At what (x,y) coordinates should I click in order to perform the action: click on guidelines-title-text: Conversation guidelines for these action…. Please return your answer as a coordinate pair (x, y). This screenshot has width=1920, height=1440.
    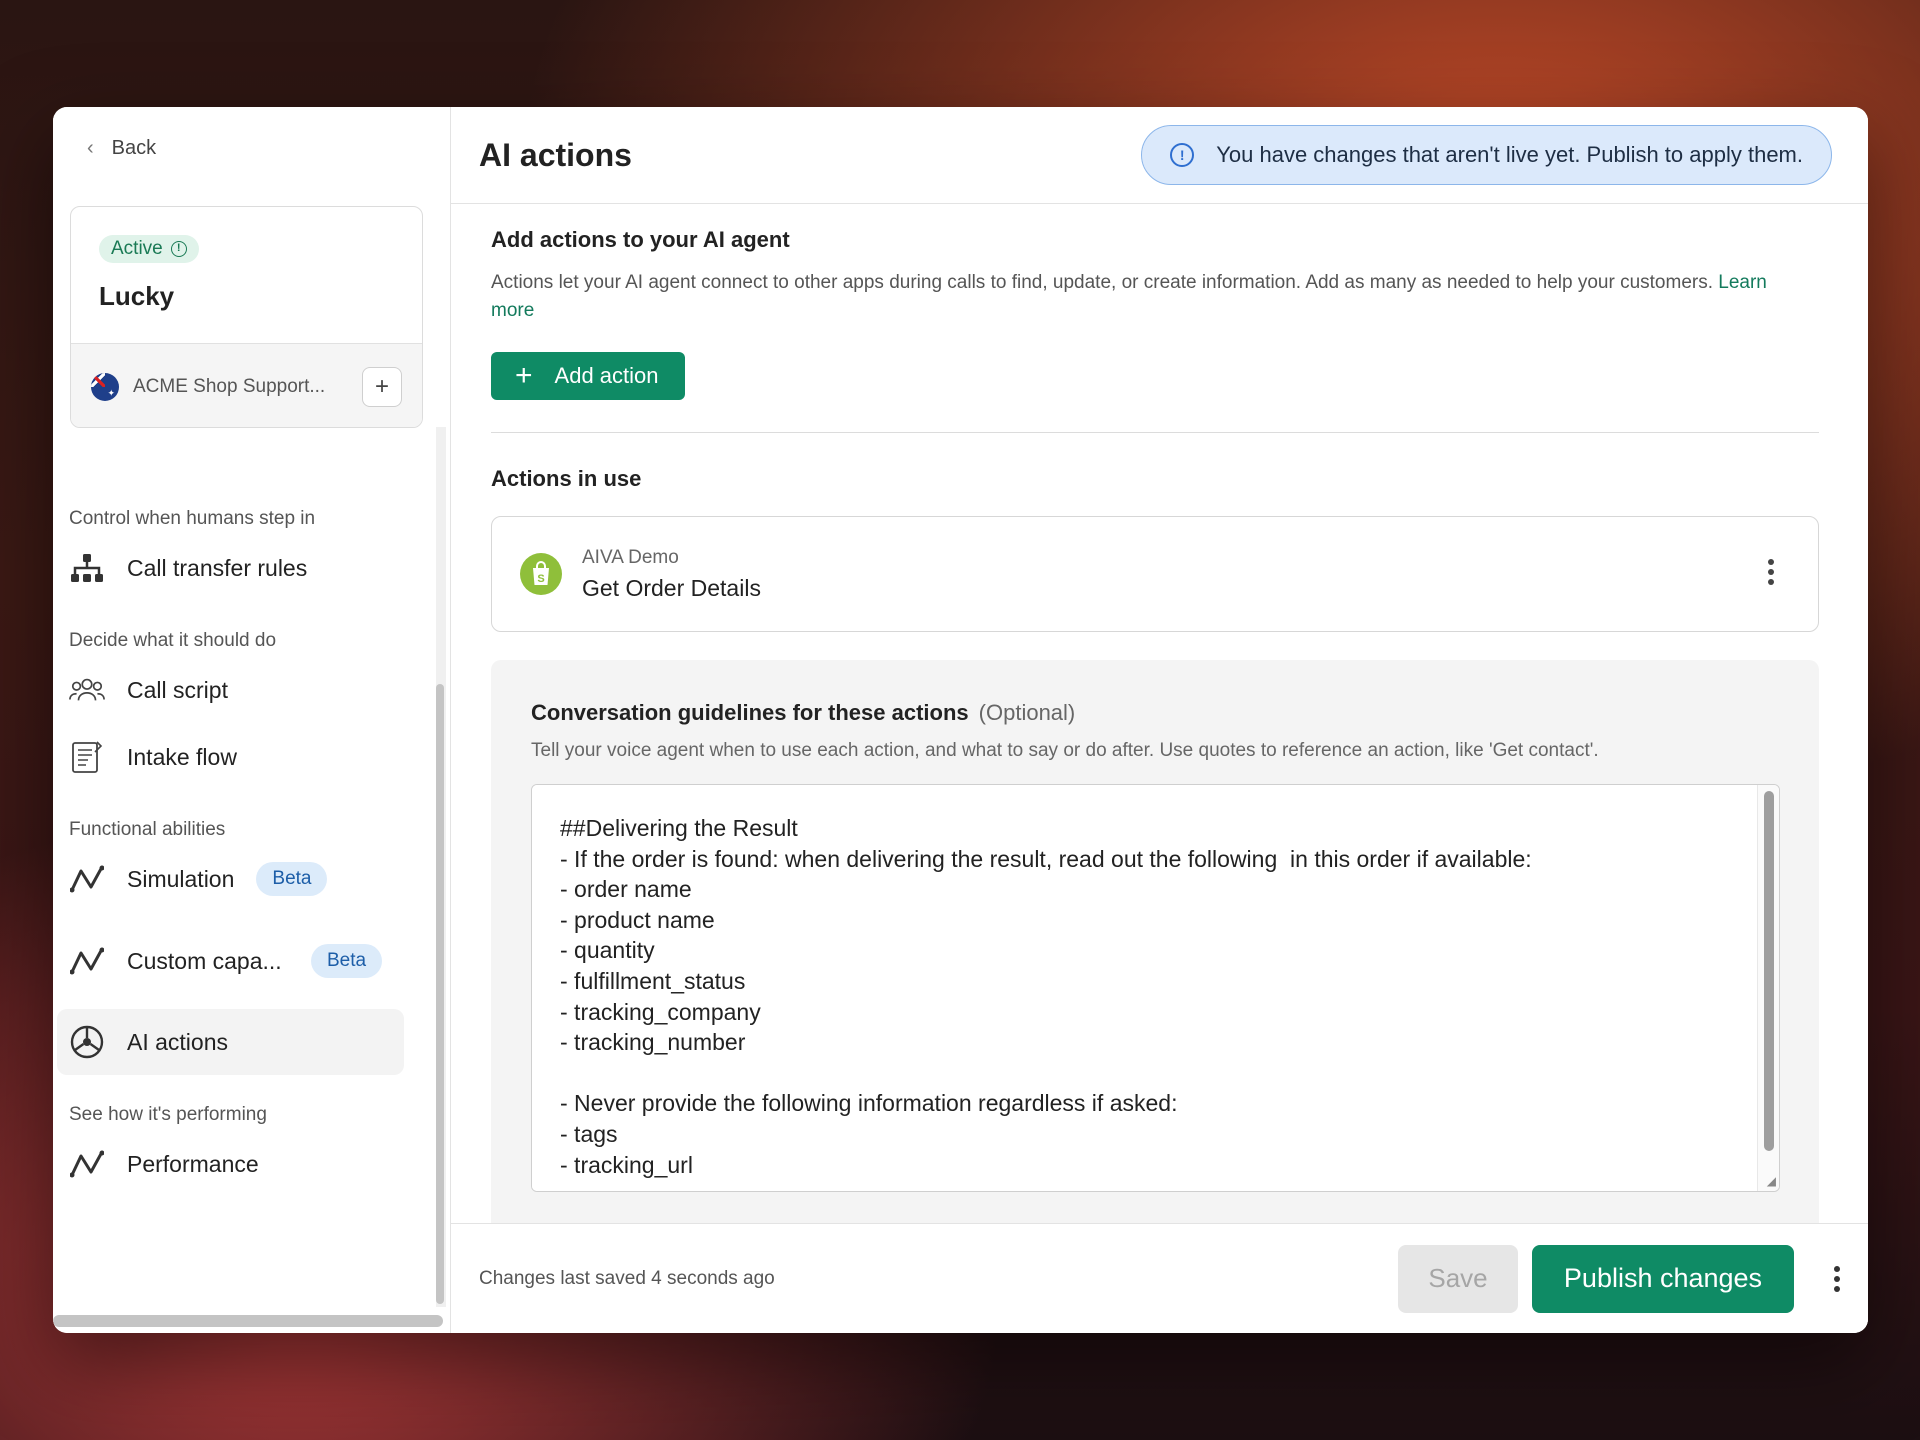
    Looking at the image, I should click on (750, 712).